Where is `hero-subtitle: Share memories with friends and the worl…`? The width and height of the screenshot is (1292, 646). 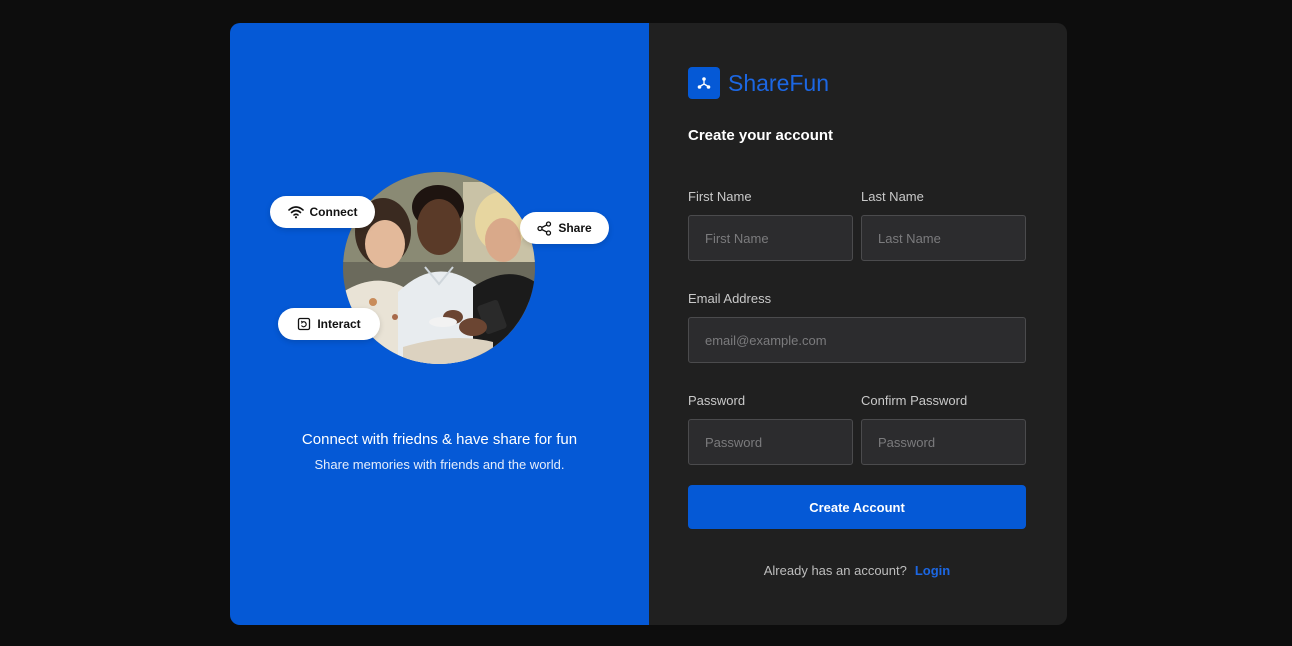 hero-subtitle: Share memories with friends and the worl… is located at coordinates (439, 464).